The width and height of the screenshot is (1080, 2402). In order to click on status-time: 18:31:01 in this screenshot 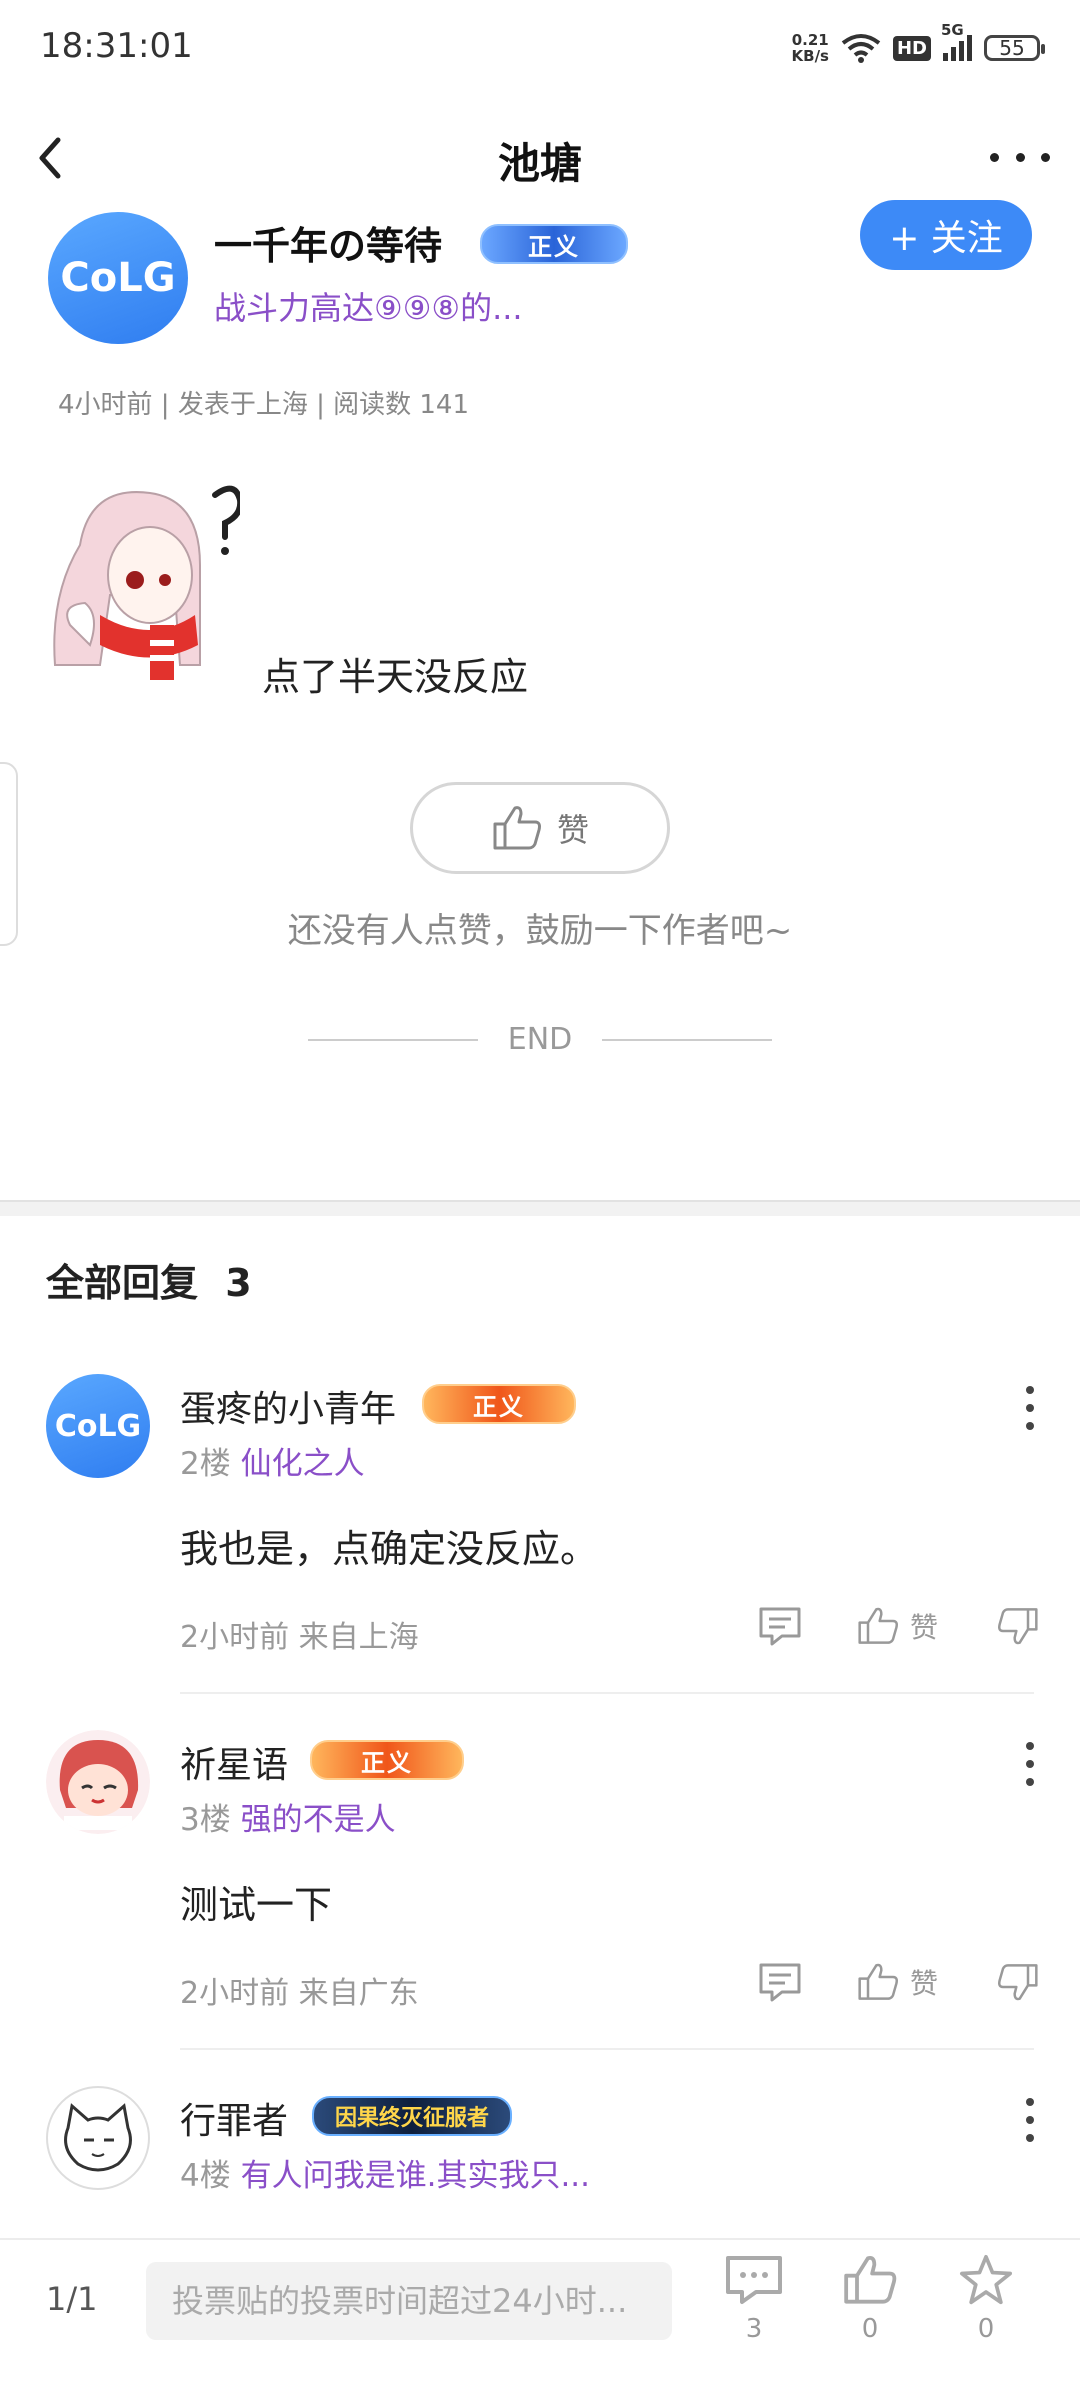, I will do `click(116, 46)`.